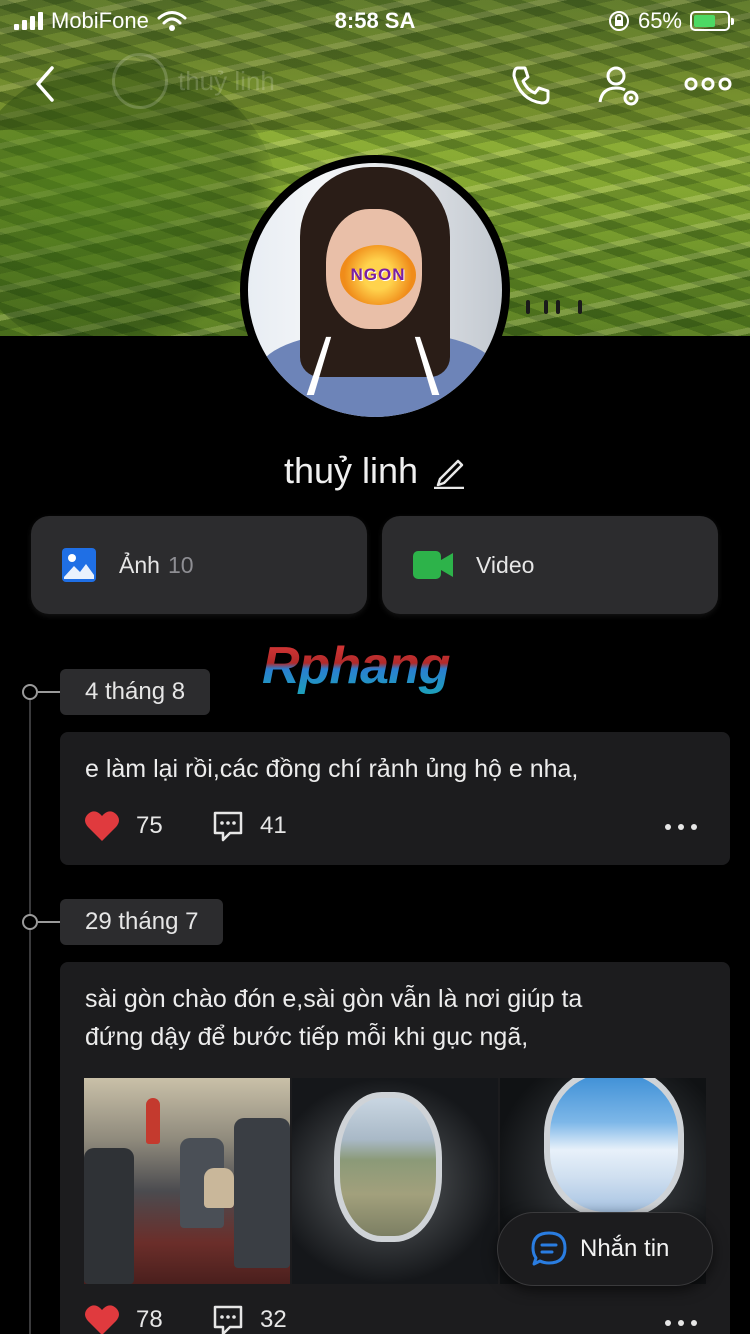 Image resolution: width=750 pixels, height=1334 pixels. I want to click on comment-count: 32, so click(273, 1319).